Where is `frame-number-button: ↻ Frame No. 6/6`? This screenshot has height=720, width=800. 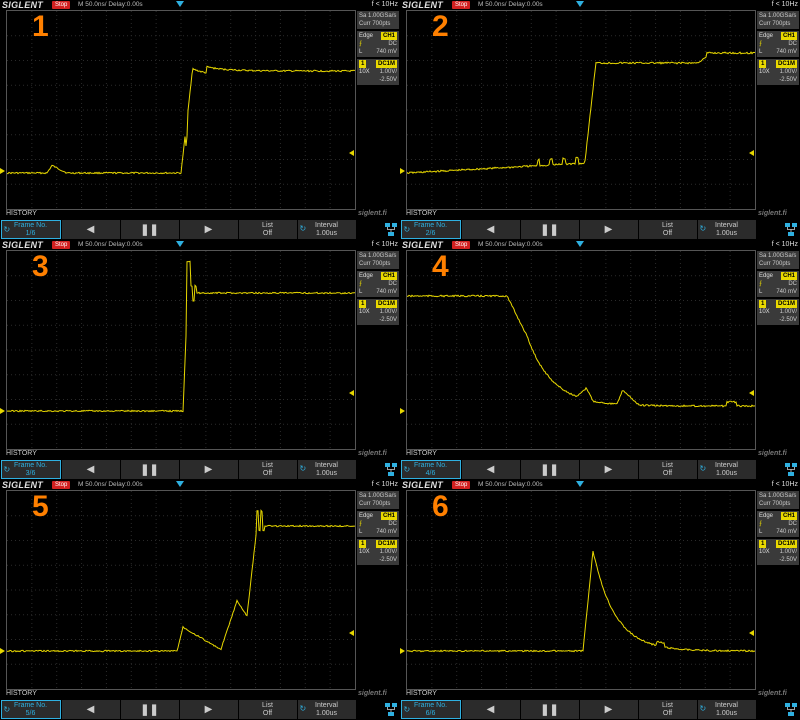 frame-number-button: ↻ Frame No. 6/6 is located at coordinates (430, 709).